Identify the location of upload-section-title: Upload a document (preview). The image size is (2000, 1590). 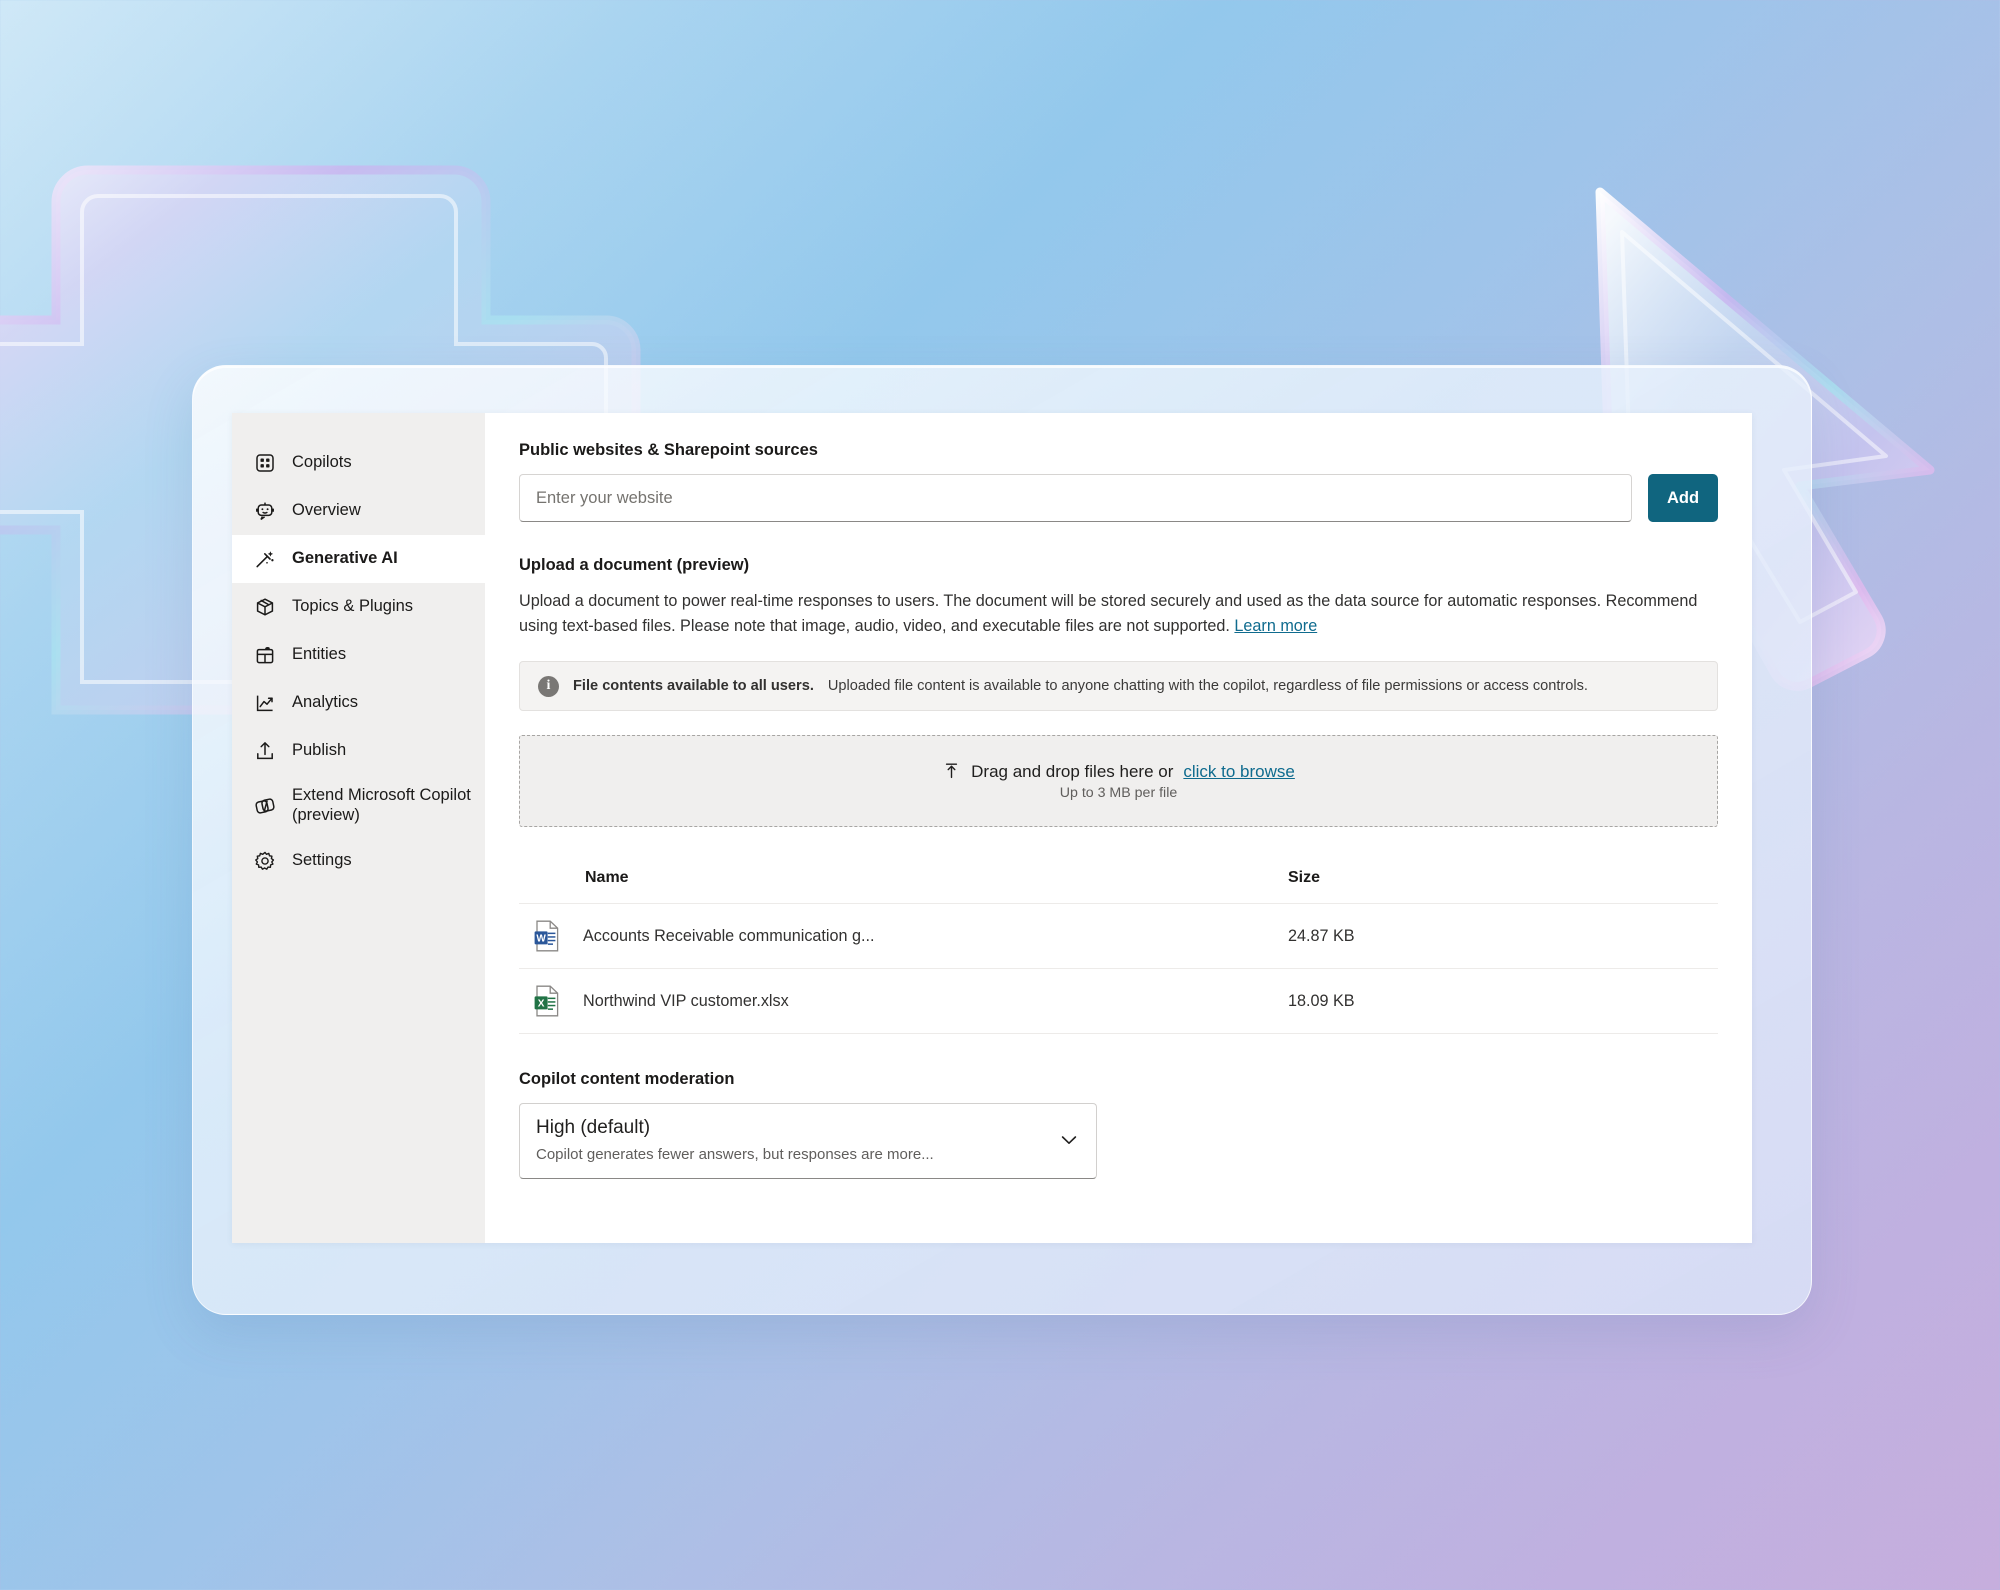
(634, 565).